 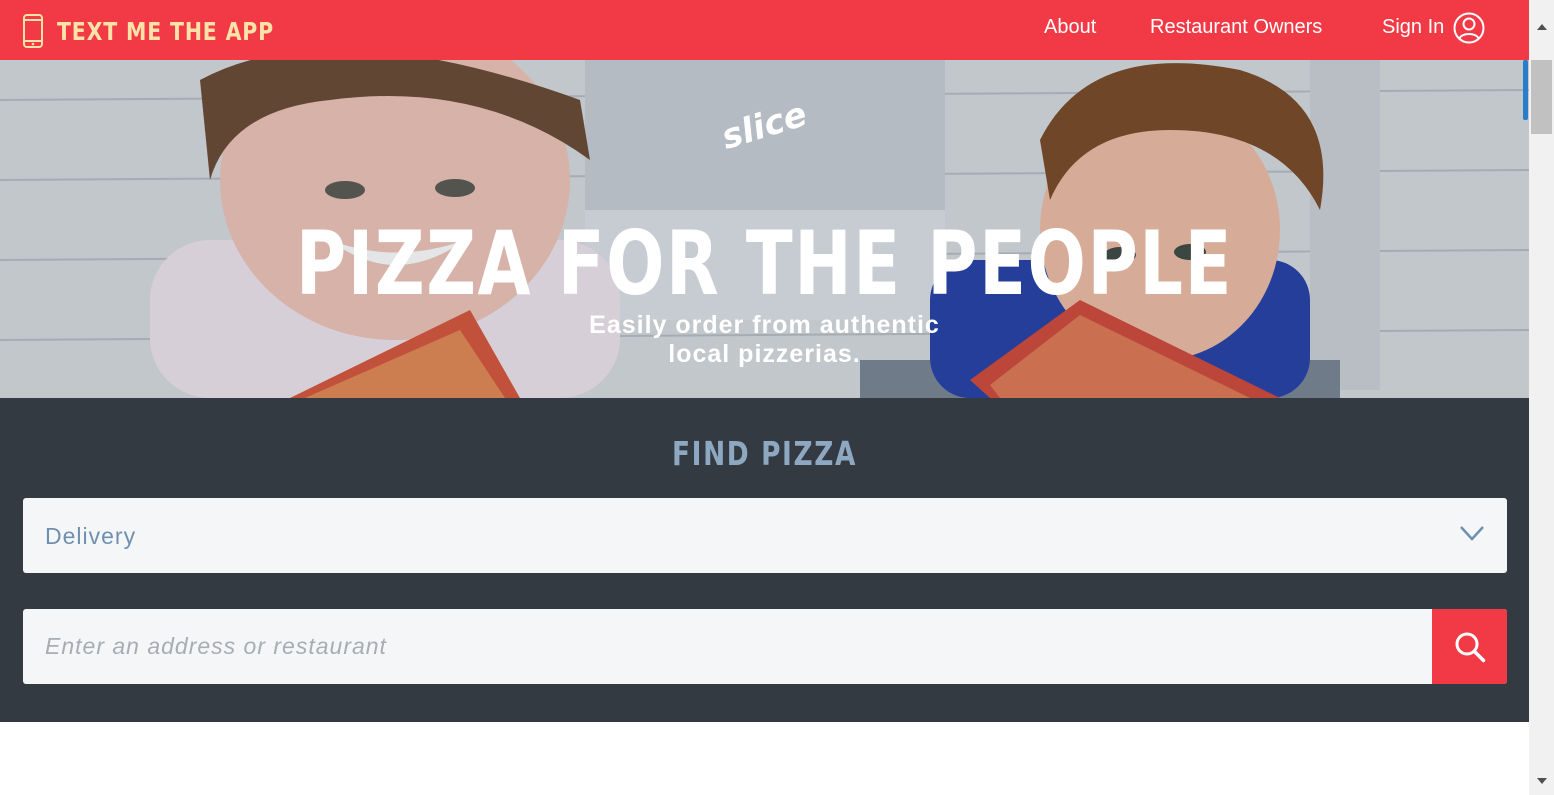 What do you see at coordinates (764, 354) in the screenshot?
I see `hero-subtitle-line-2: local pizzerias.` at bounding box center [764, 354].